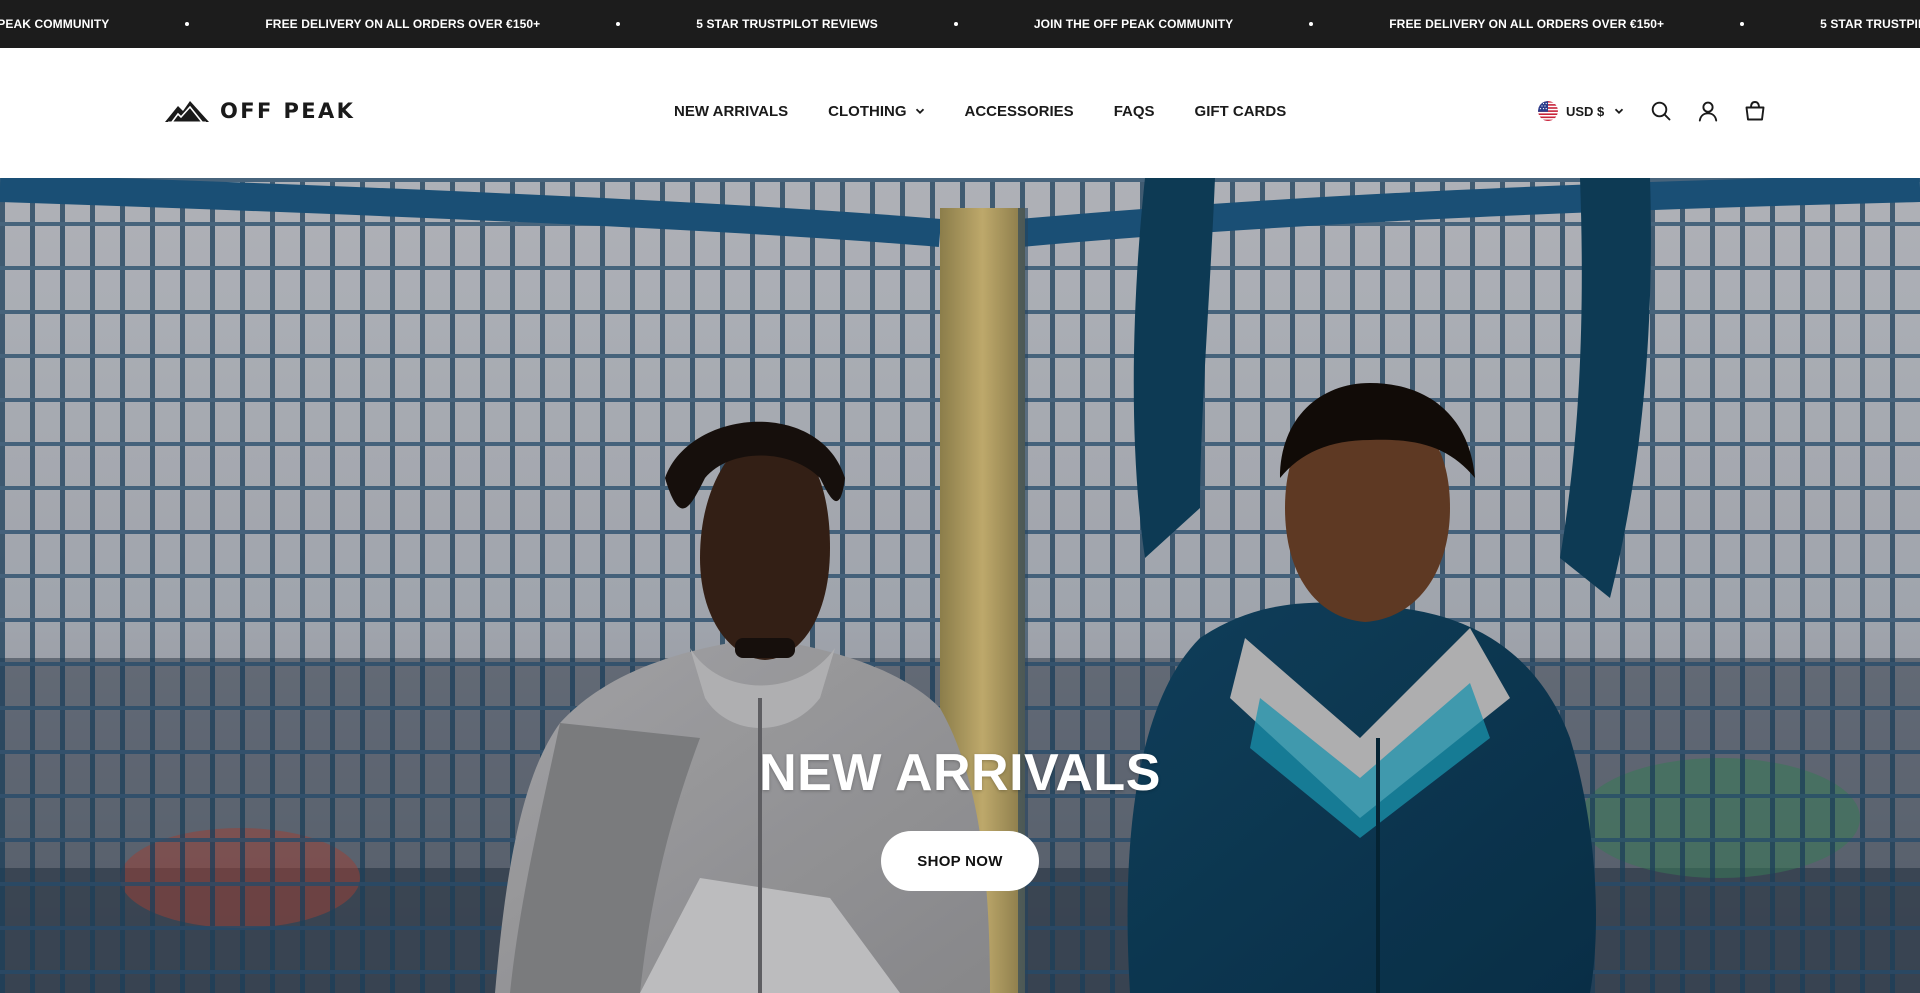 Image resolution: width=1920 pixels, height=993 pixels. What do you see at coordinates (960, 773) in the screenshot?
I see `hero-title: NEW ARRIVALS` at bounding box center [960, 773].